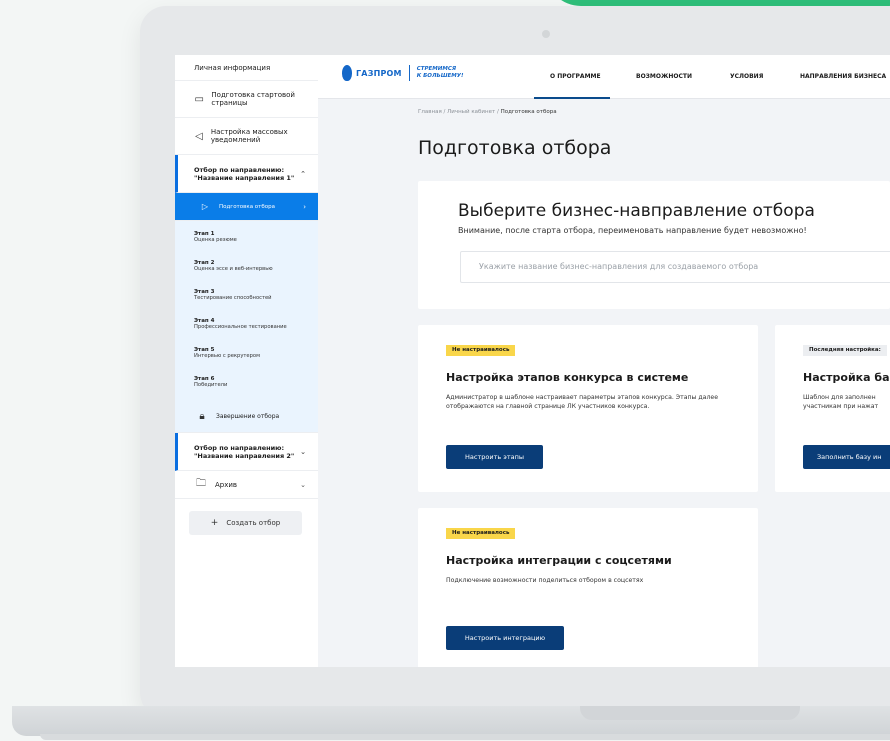  I want to click on lock-icon: 🔒︎, so click(202, 416).